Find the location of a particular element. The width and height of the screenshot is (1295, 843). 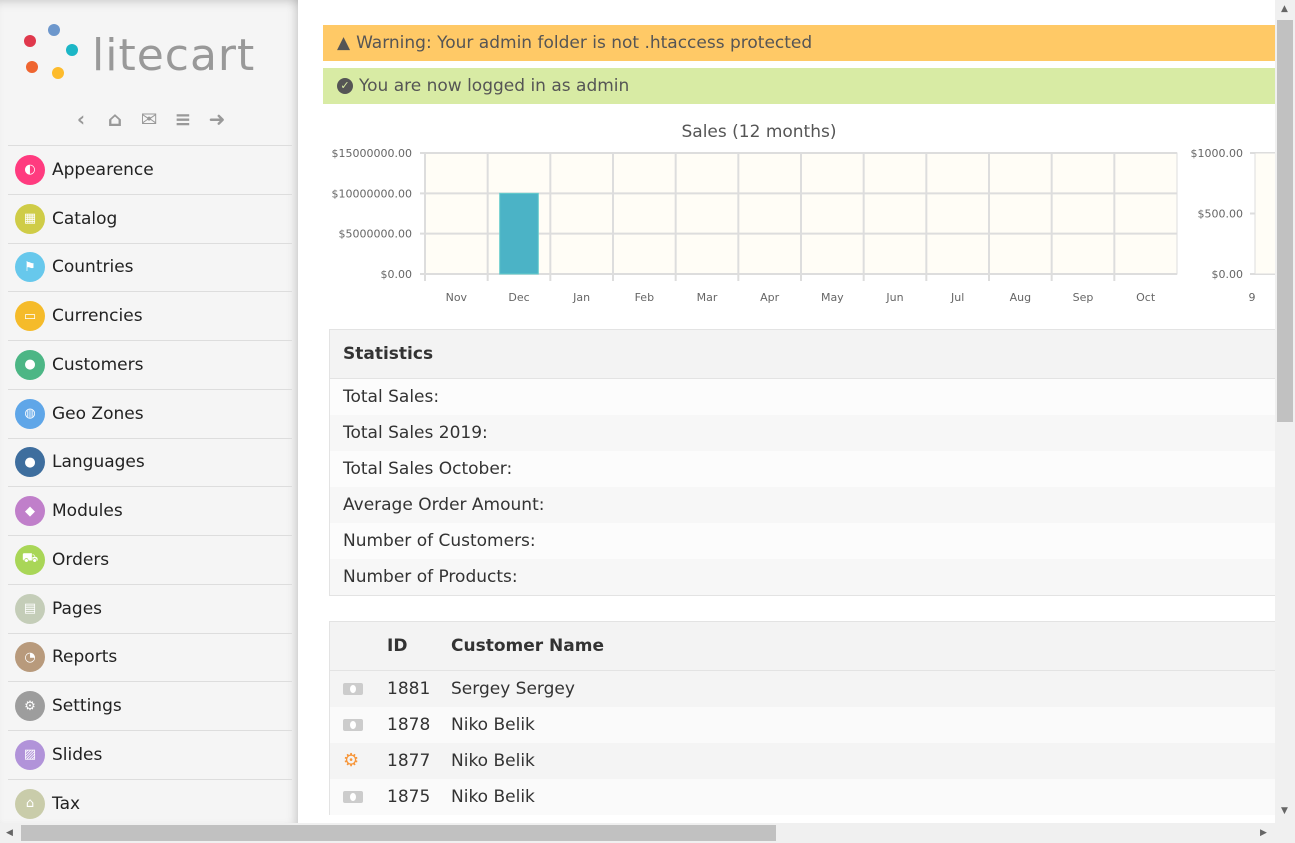

statistics-row: Total Sales 2019: is located at coordinates (802, 433).